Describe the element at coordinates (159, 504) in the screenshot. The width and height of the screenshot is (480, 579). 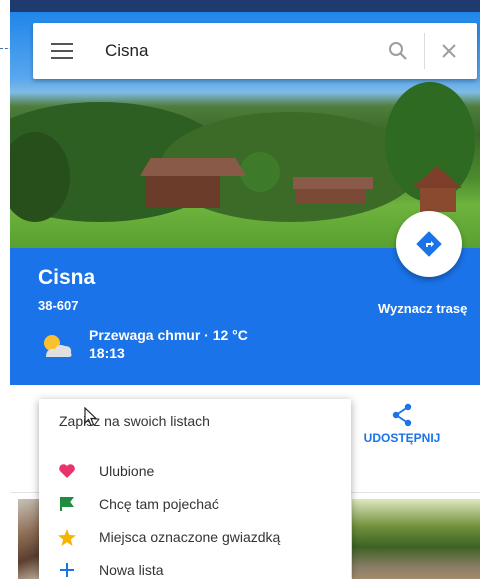
I see `menu-item-label: Chcę tam pojechać` at that location.